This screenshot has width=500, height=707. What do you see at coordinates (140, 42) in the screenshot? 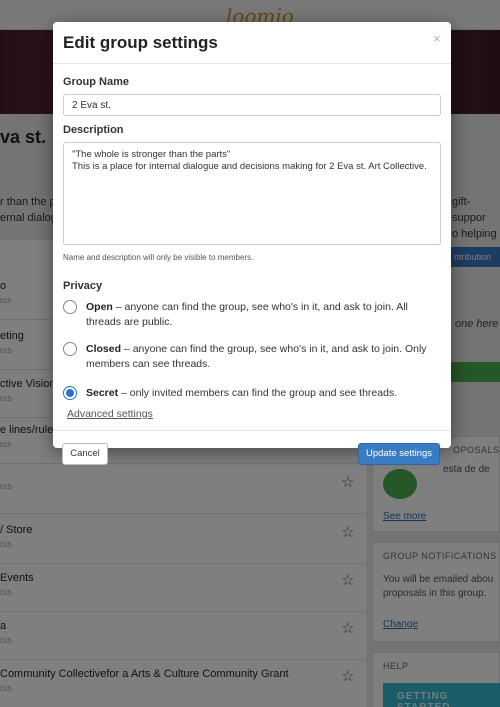
I see `modal-title: Edit group settings` at bounding box center [140, 42].